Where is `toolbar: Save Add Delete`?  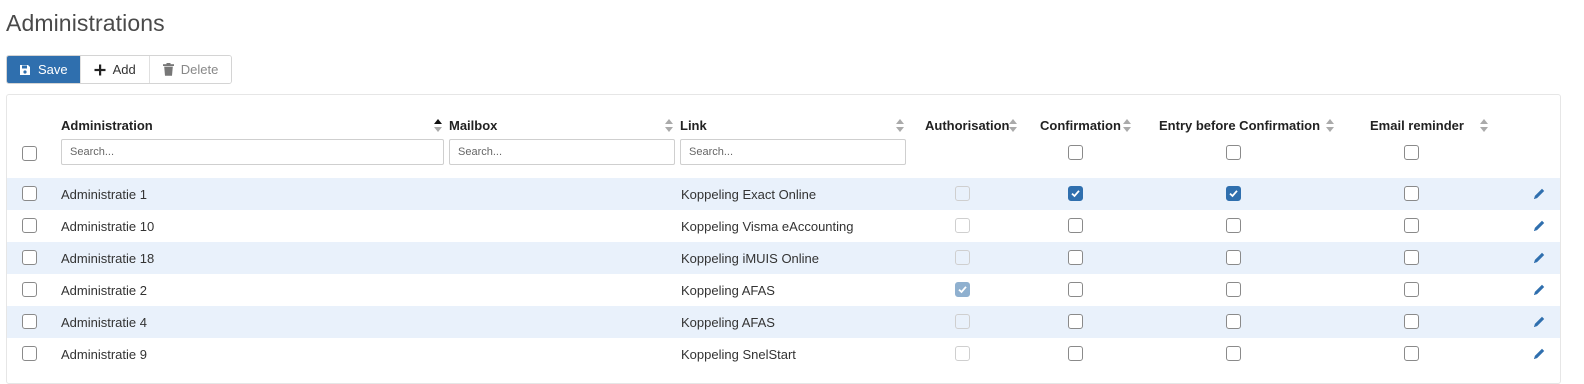 toolbar: Save Add Delete is located at coordinates (119, 69).